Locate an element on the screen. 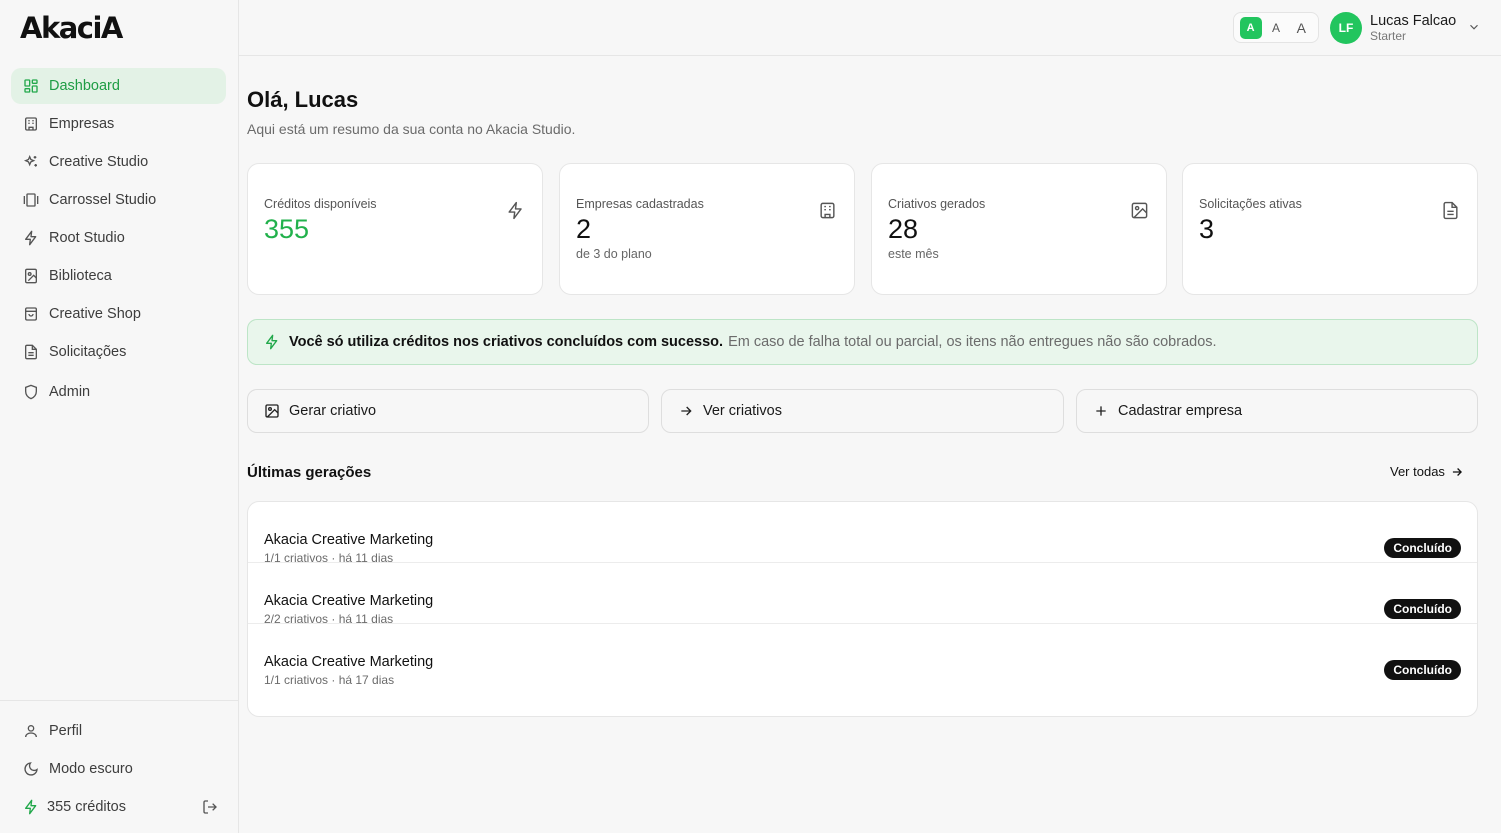  stat-card-requests: Solicitações ativas 3 is located at coordinates (1330, 229).